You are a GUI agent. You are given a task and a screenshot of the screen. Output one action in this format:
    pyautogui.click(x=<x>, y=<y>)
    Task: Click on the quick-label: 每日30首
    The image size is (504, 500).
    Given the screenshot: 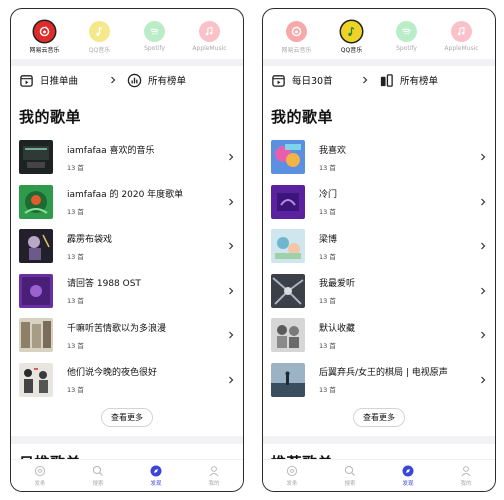 What is the action you would take?
    pyautogui.click(x=312, y=81)
    